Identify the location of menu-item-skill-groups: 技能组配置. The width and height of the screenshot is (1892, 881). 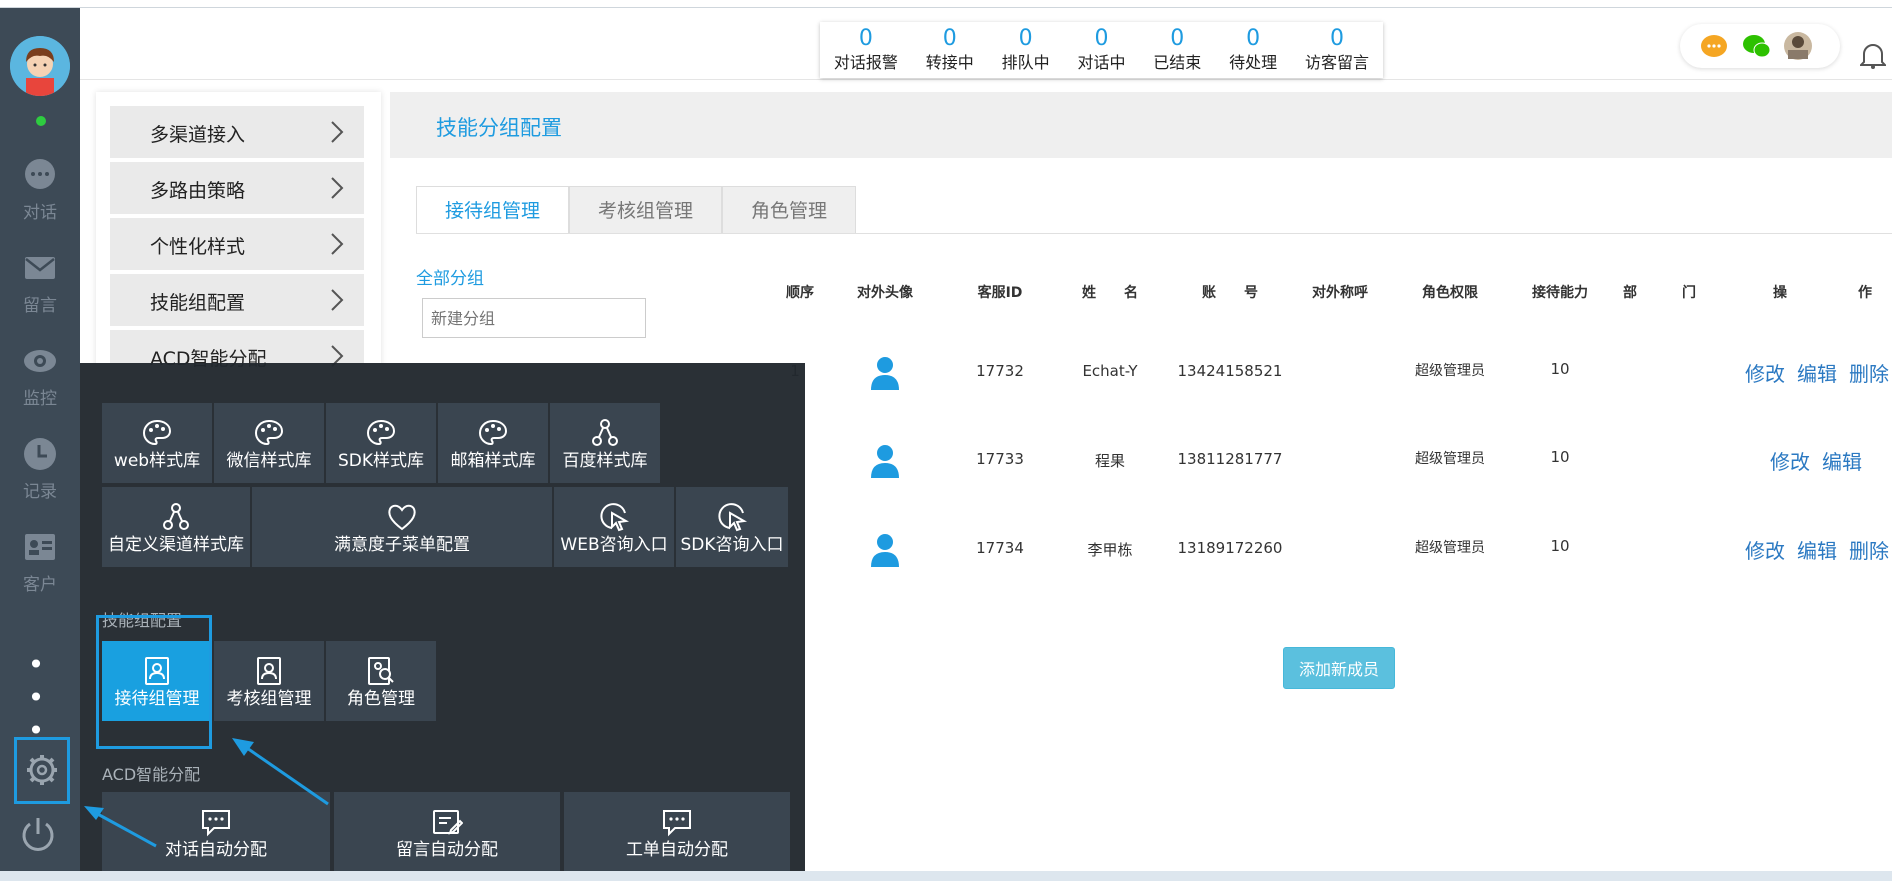
(237, 300).